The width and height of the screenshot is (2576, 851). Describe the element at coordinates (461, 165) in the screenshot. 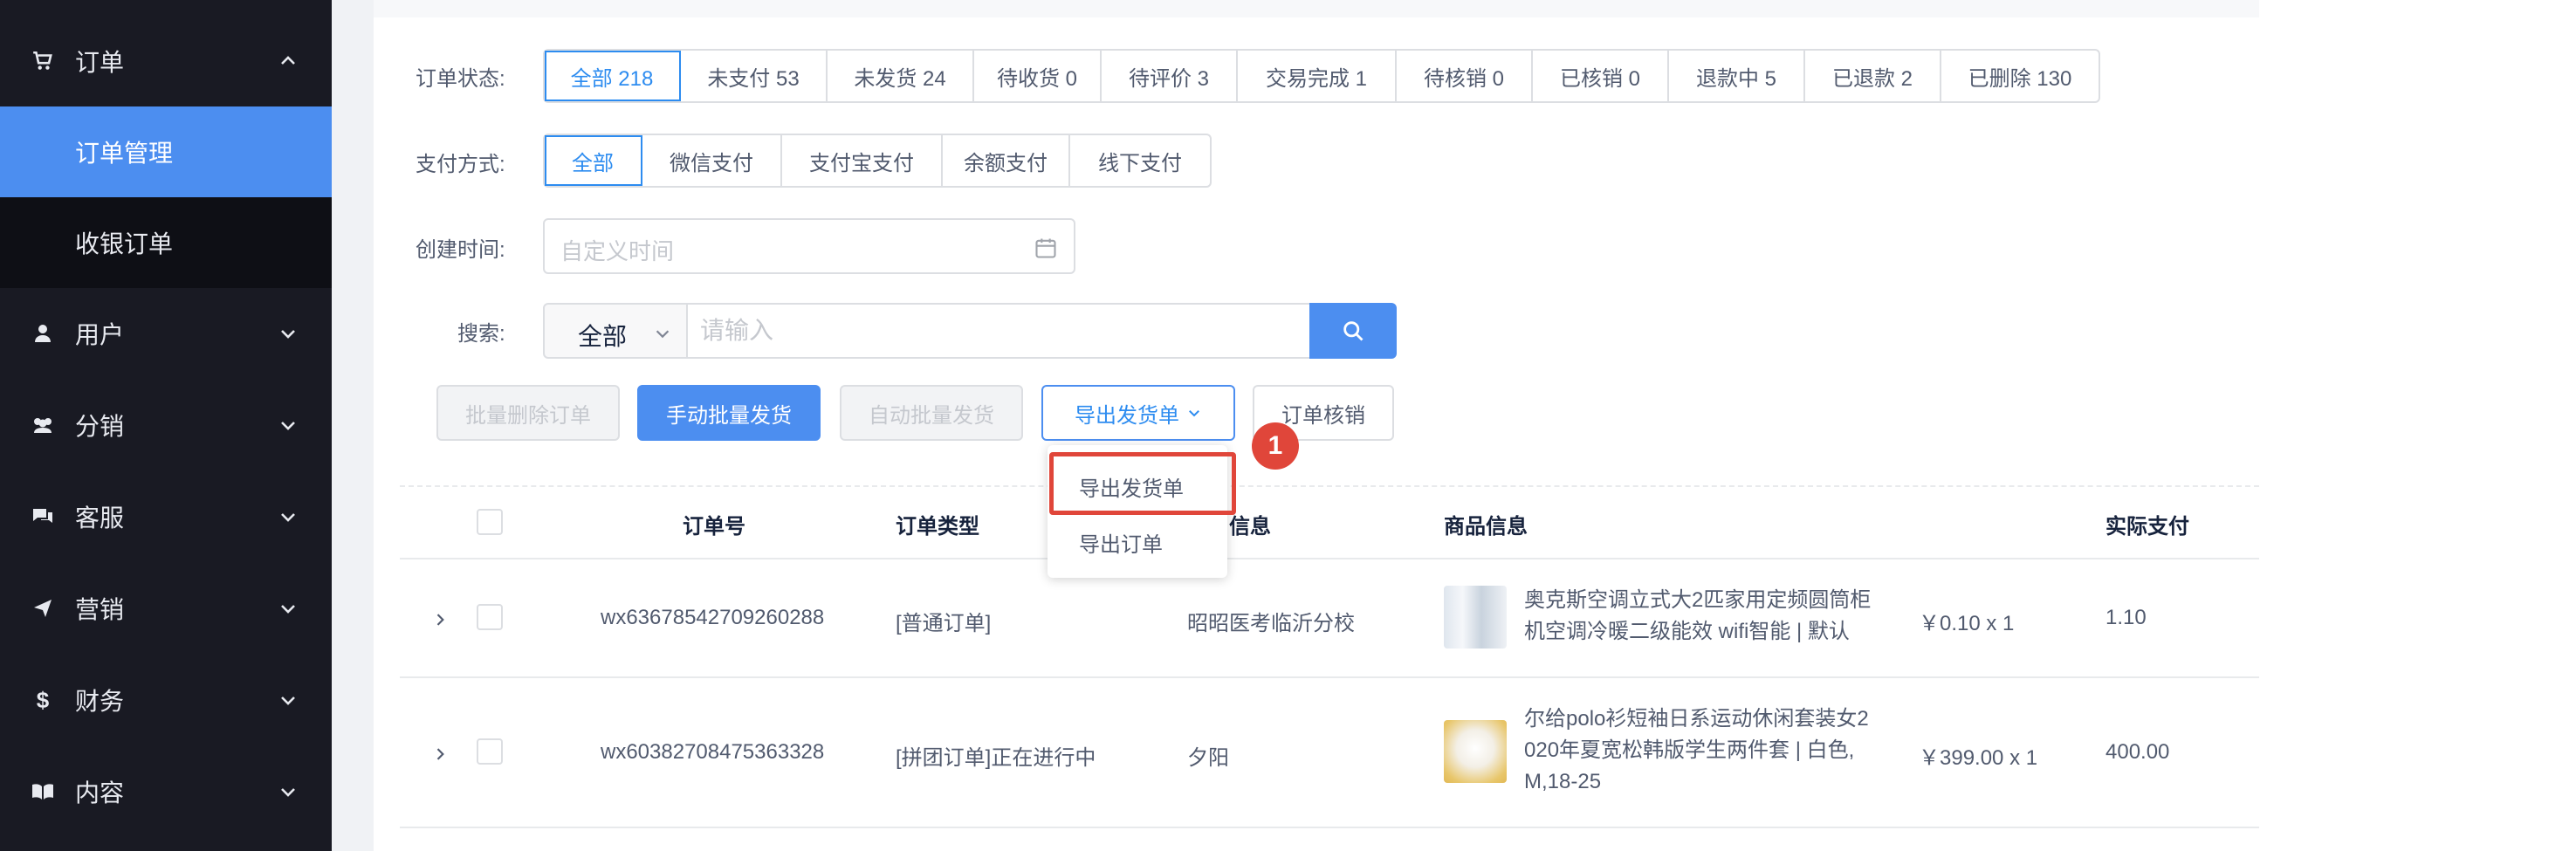

I see `pay-method-label: 支付方式:` at that location.